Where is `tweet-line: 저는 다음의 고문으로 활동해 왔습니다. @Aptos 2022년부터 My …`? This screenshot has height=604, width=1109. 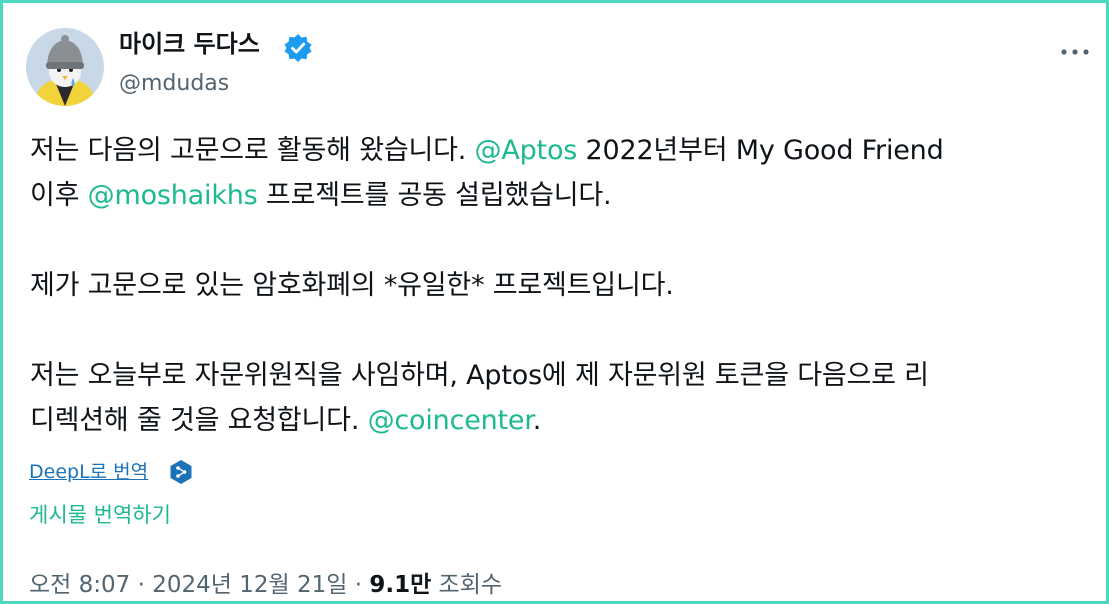
tweet-line: 저는 다음의 고문으로 활동해 왔습니다. @Aptos 2022년부터 My … is located at coordinates (560, 150).